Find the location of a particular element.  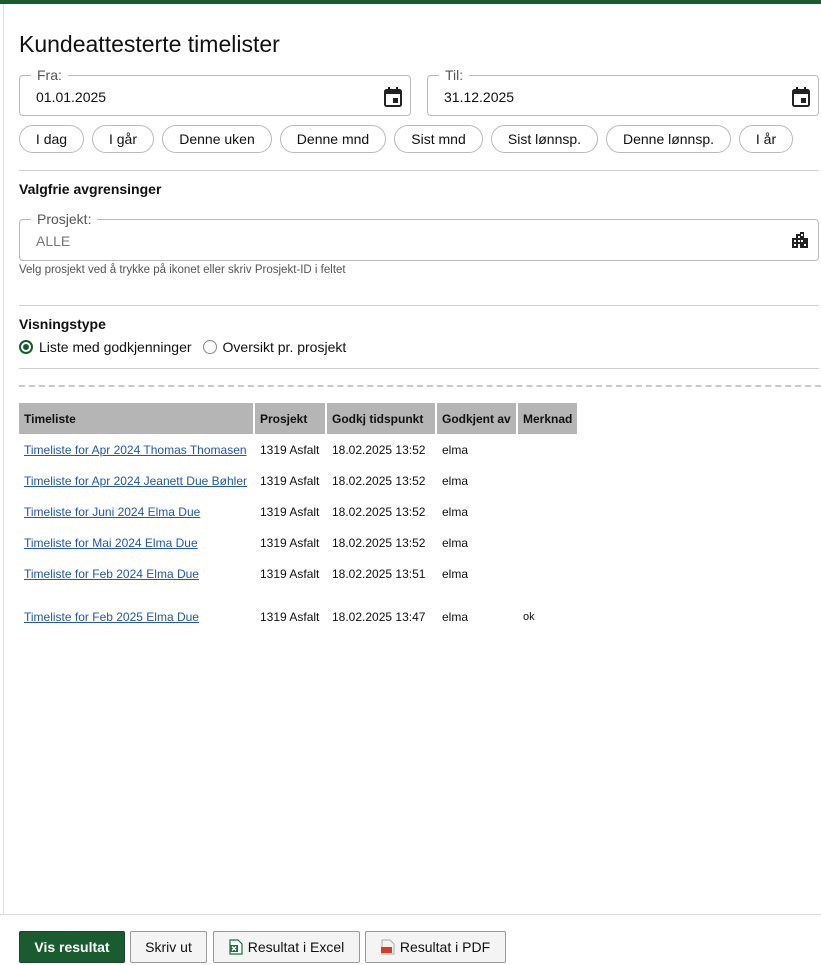

project-field: Prosjekt: ALLE is located at coordinates (419, 236).